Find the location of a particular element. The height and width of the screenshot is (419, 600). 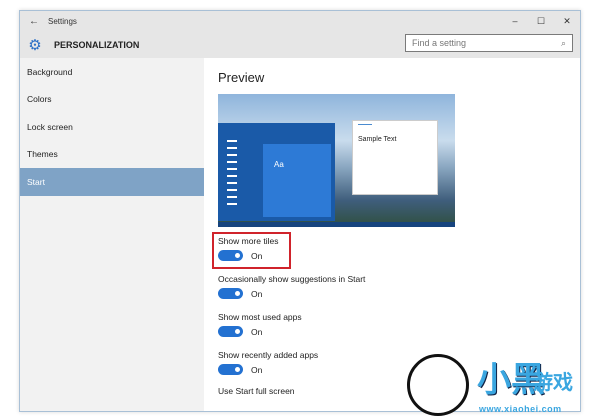

option-label: Occasionally show suggestions in Start is located at coordinates (292, 279).